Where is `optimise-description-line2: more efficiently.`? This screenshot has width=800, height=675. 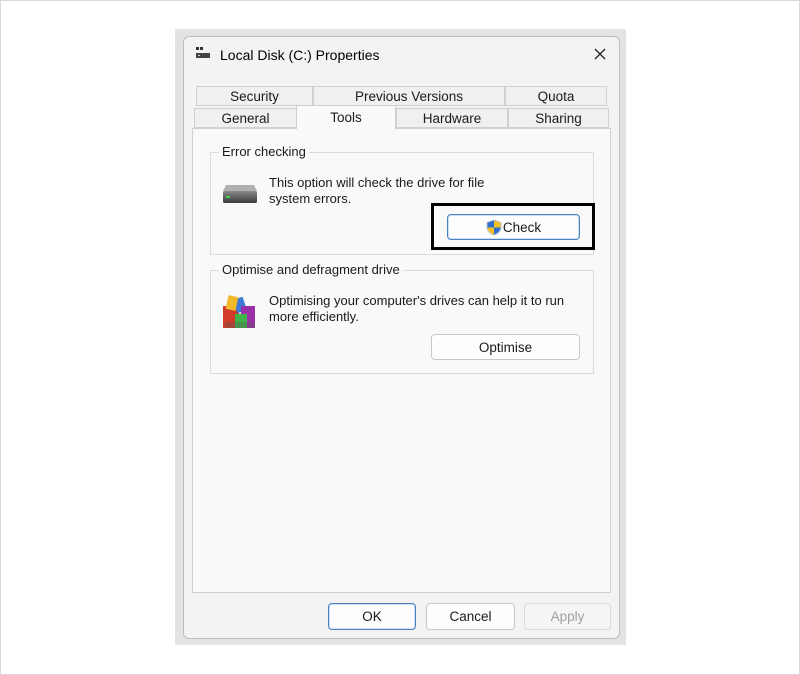 optimise-description-line2: more efficiently. is located at coordinates (314, 316).